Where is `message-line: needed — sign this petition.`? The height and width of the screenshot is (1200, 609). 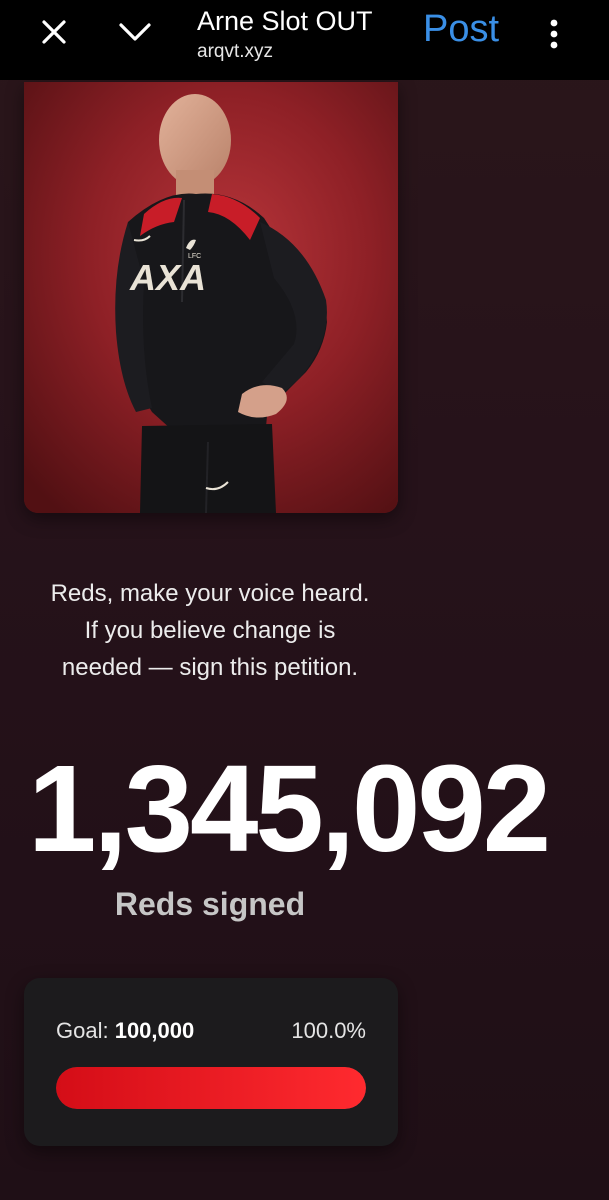 message-line: needed — sign this petition. is located at coordinates (210, 667).